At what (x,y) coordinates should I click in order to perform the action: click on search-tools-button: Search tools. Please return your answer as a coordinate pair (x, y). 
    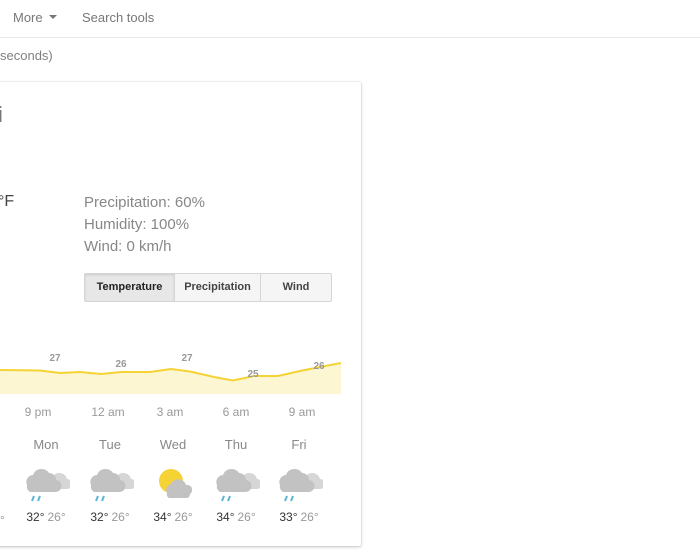
    Looking at the image, I should click on (118, 17).